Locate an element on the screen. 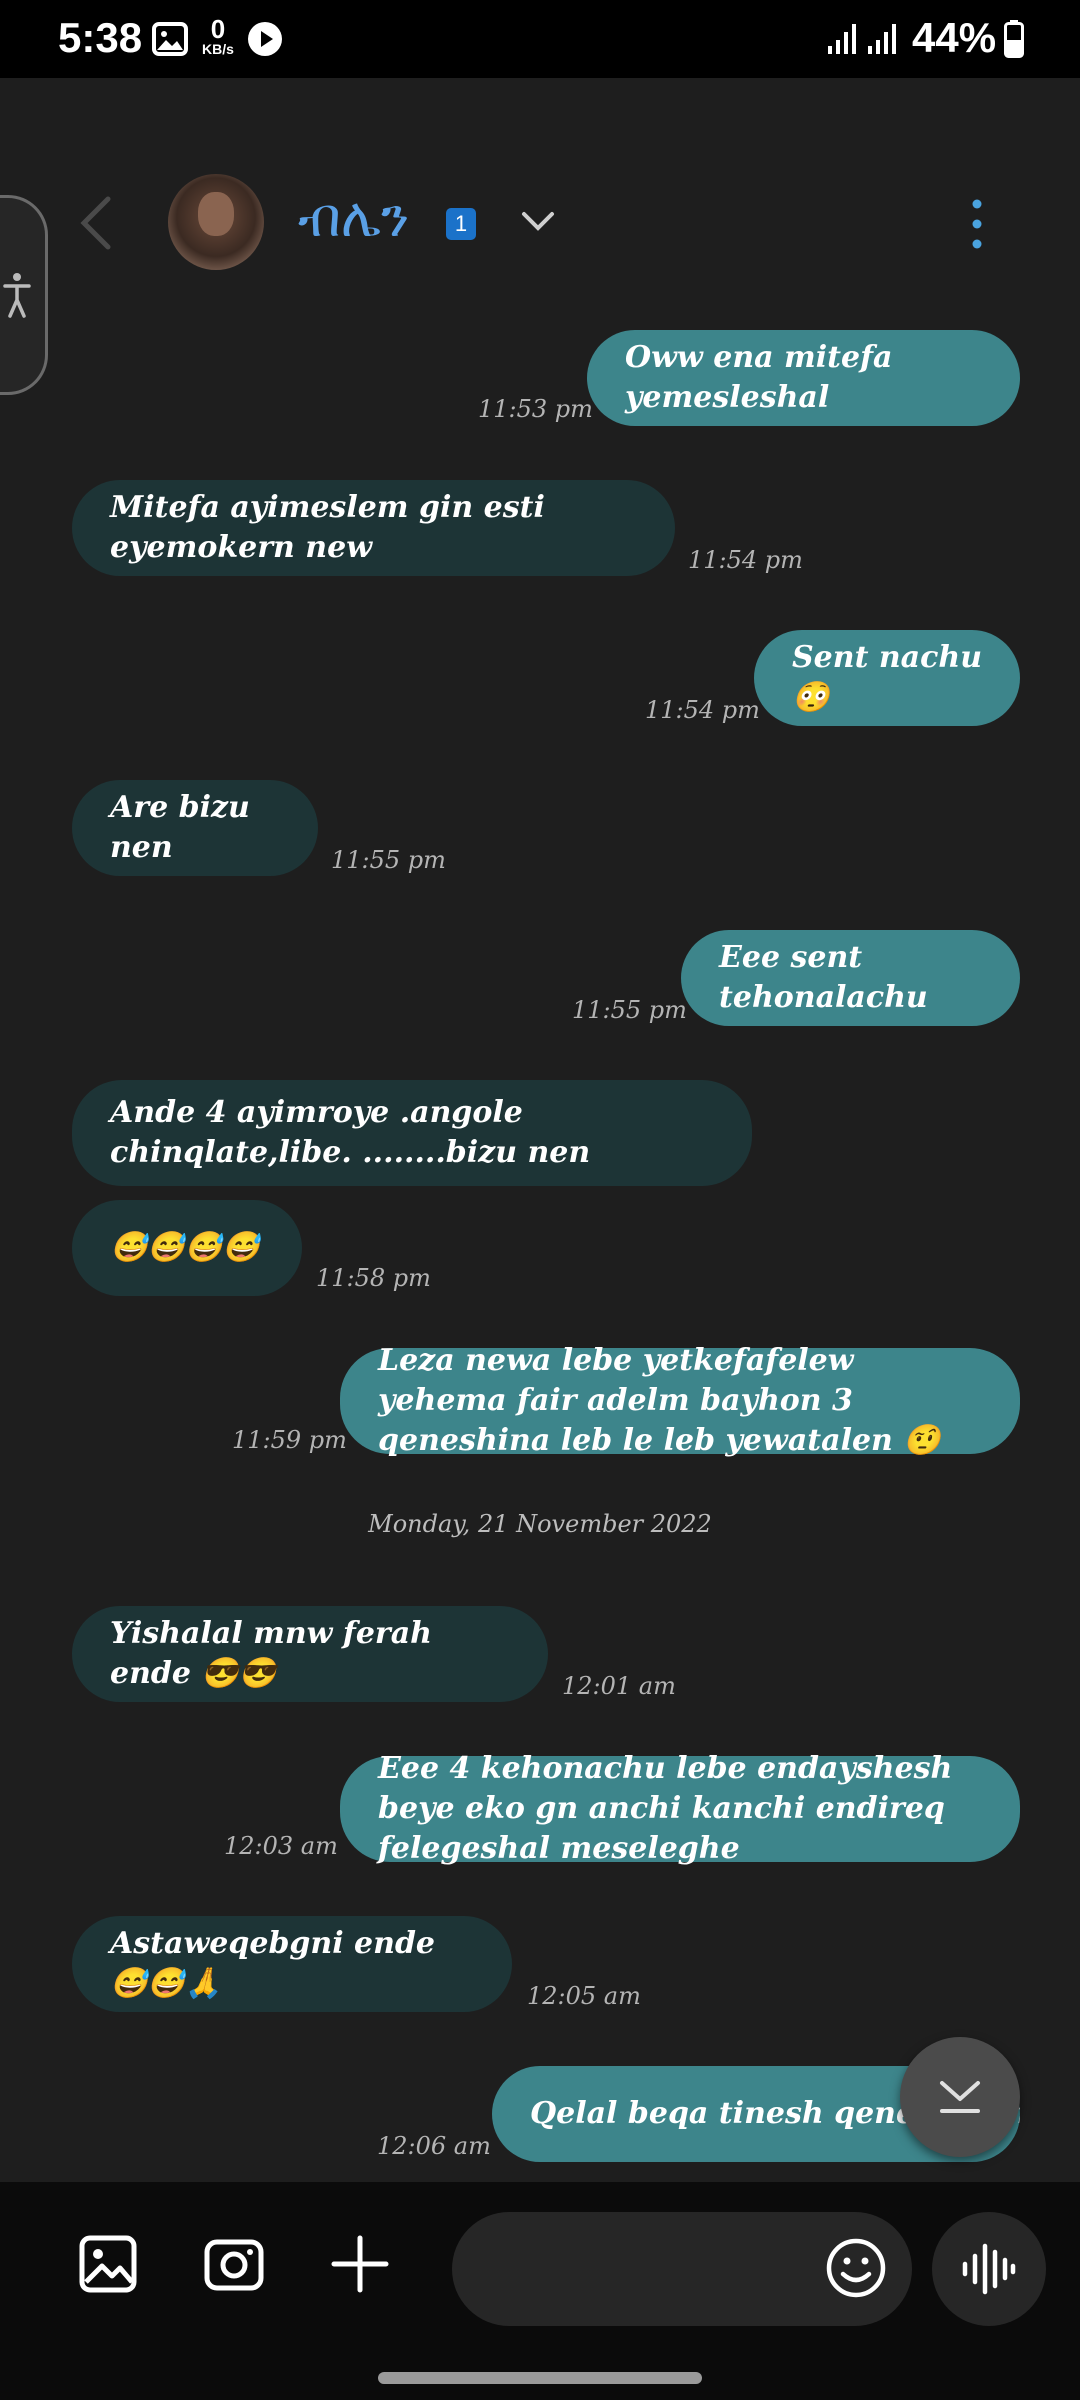 Image resolution: width=1080 pixels, height=2400 pixels. voice-icon is located at coordinates (989, 2269).